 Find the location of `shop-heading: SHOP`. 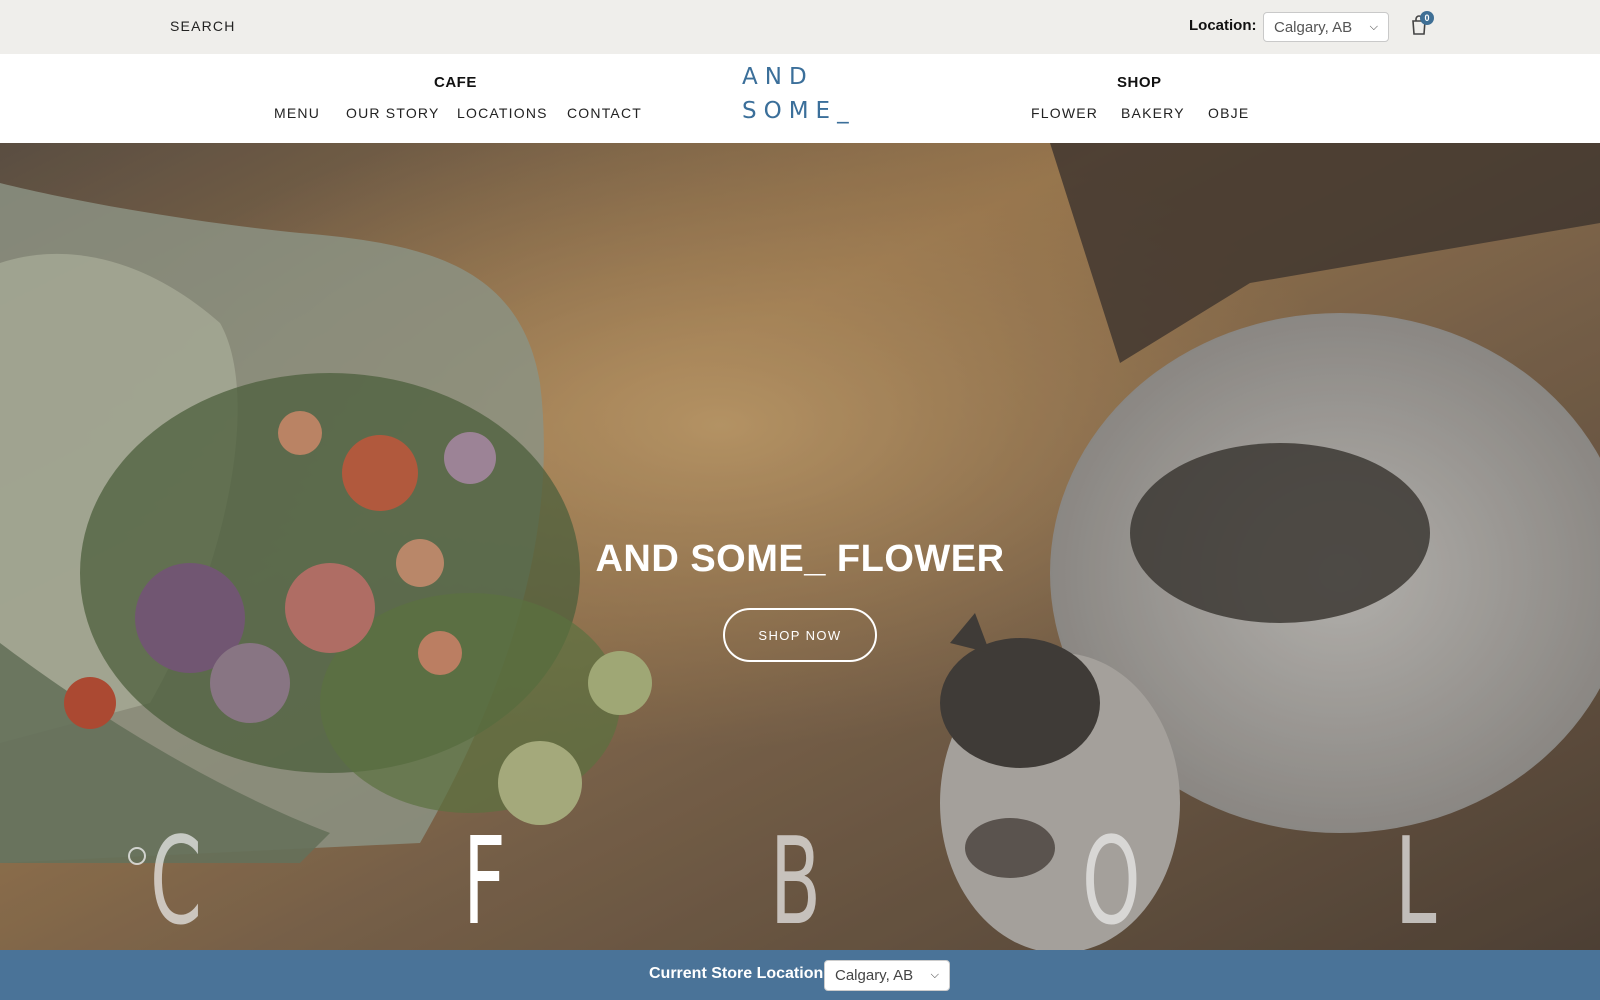

shop-heading: SHOP is located at coordinates (1139, 82).